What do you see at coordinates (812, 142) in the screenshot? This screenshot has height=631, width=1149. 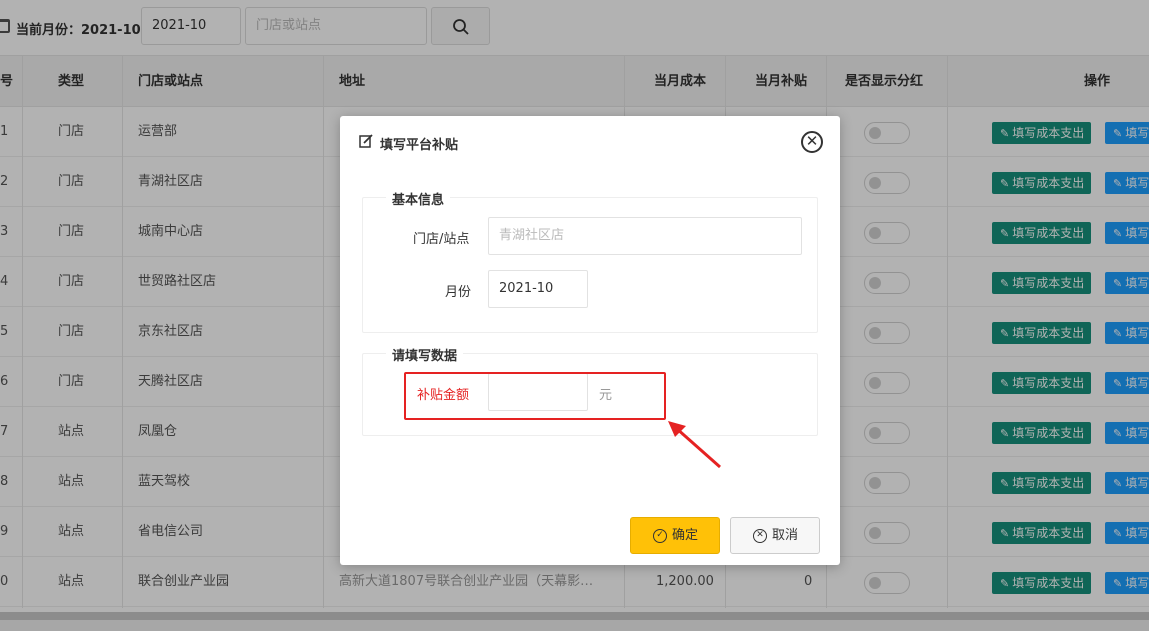 I see `close-icon: ✕` at bounding box center [812, 142].